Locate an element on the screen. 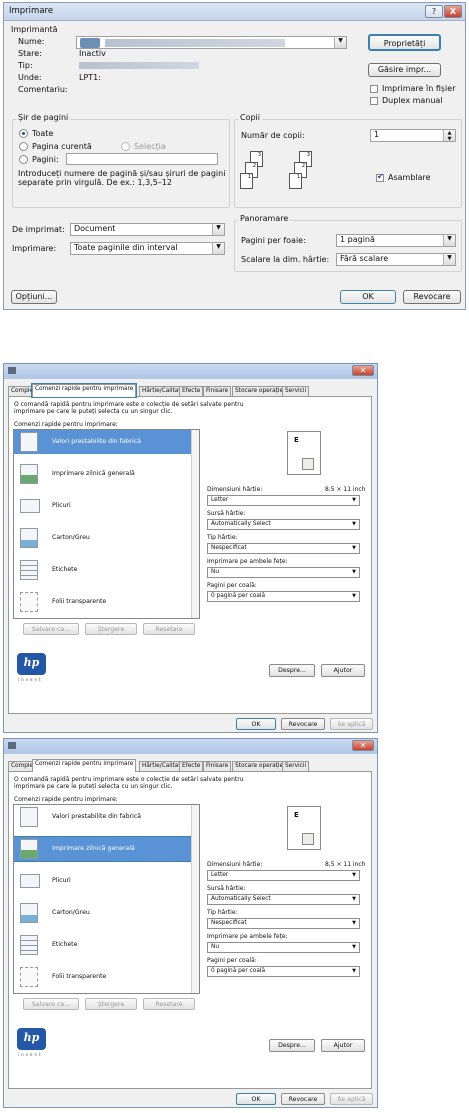 This screenshot has width=469, height=1113. scale-select: Fără scalare ▼ is located at coordinates (396, 259).